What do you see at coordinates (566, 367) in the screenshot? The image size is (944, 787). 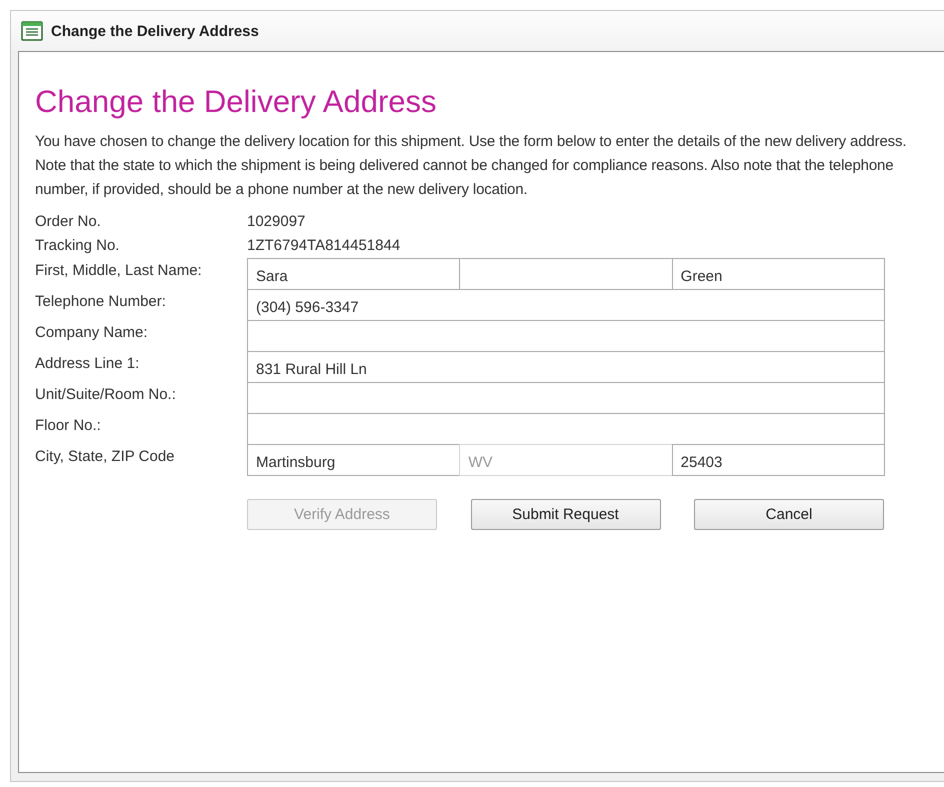 I see `input-field: 831 Rural Hill Ln` at bounding box center [566, 367].